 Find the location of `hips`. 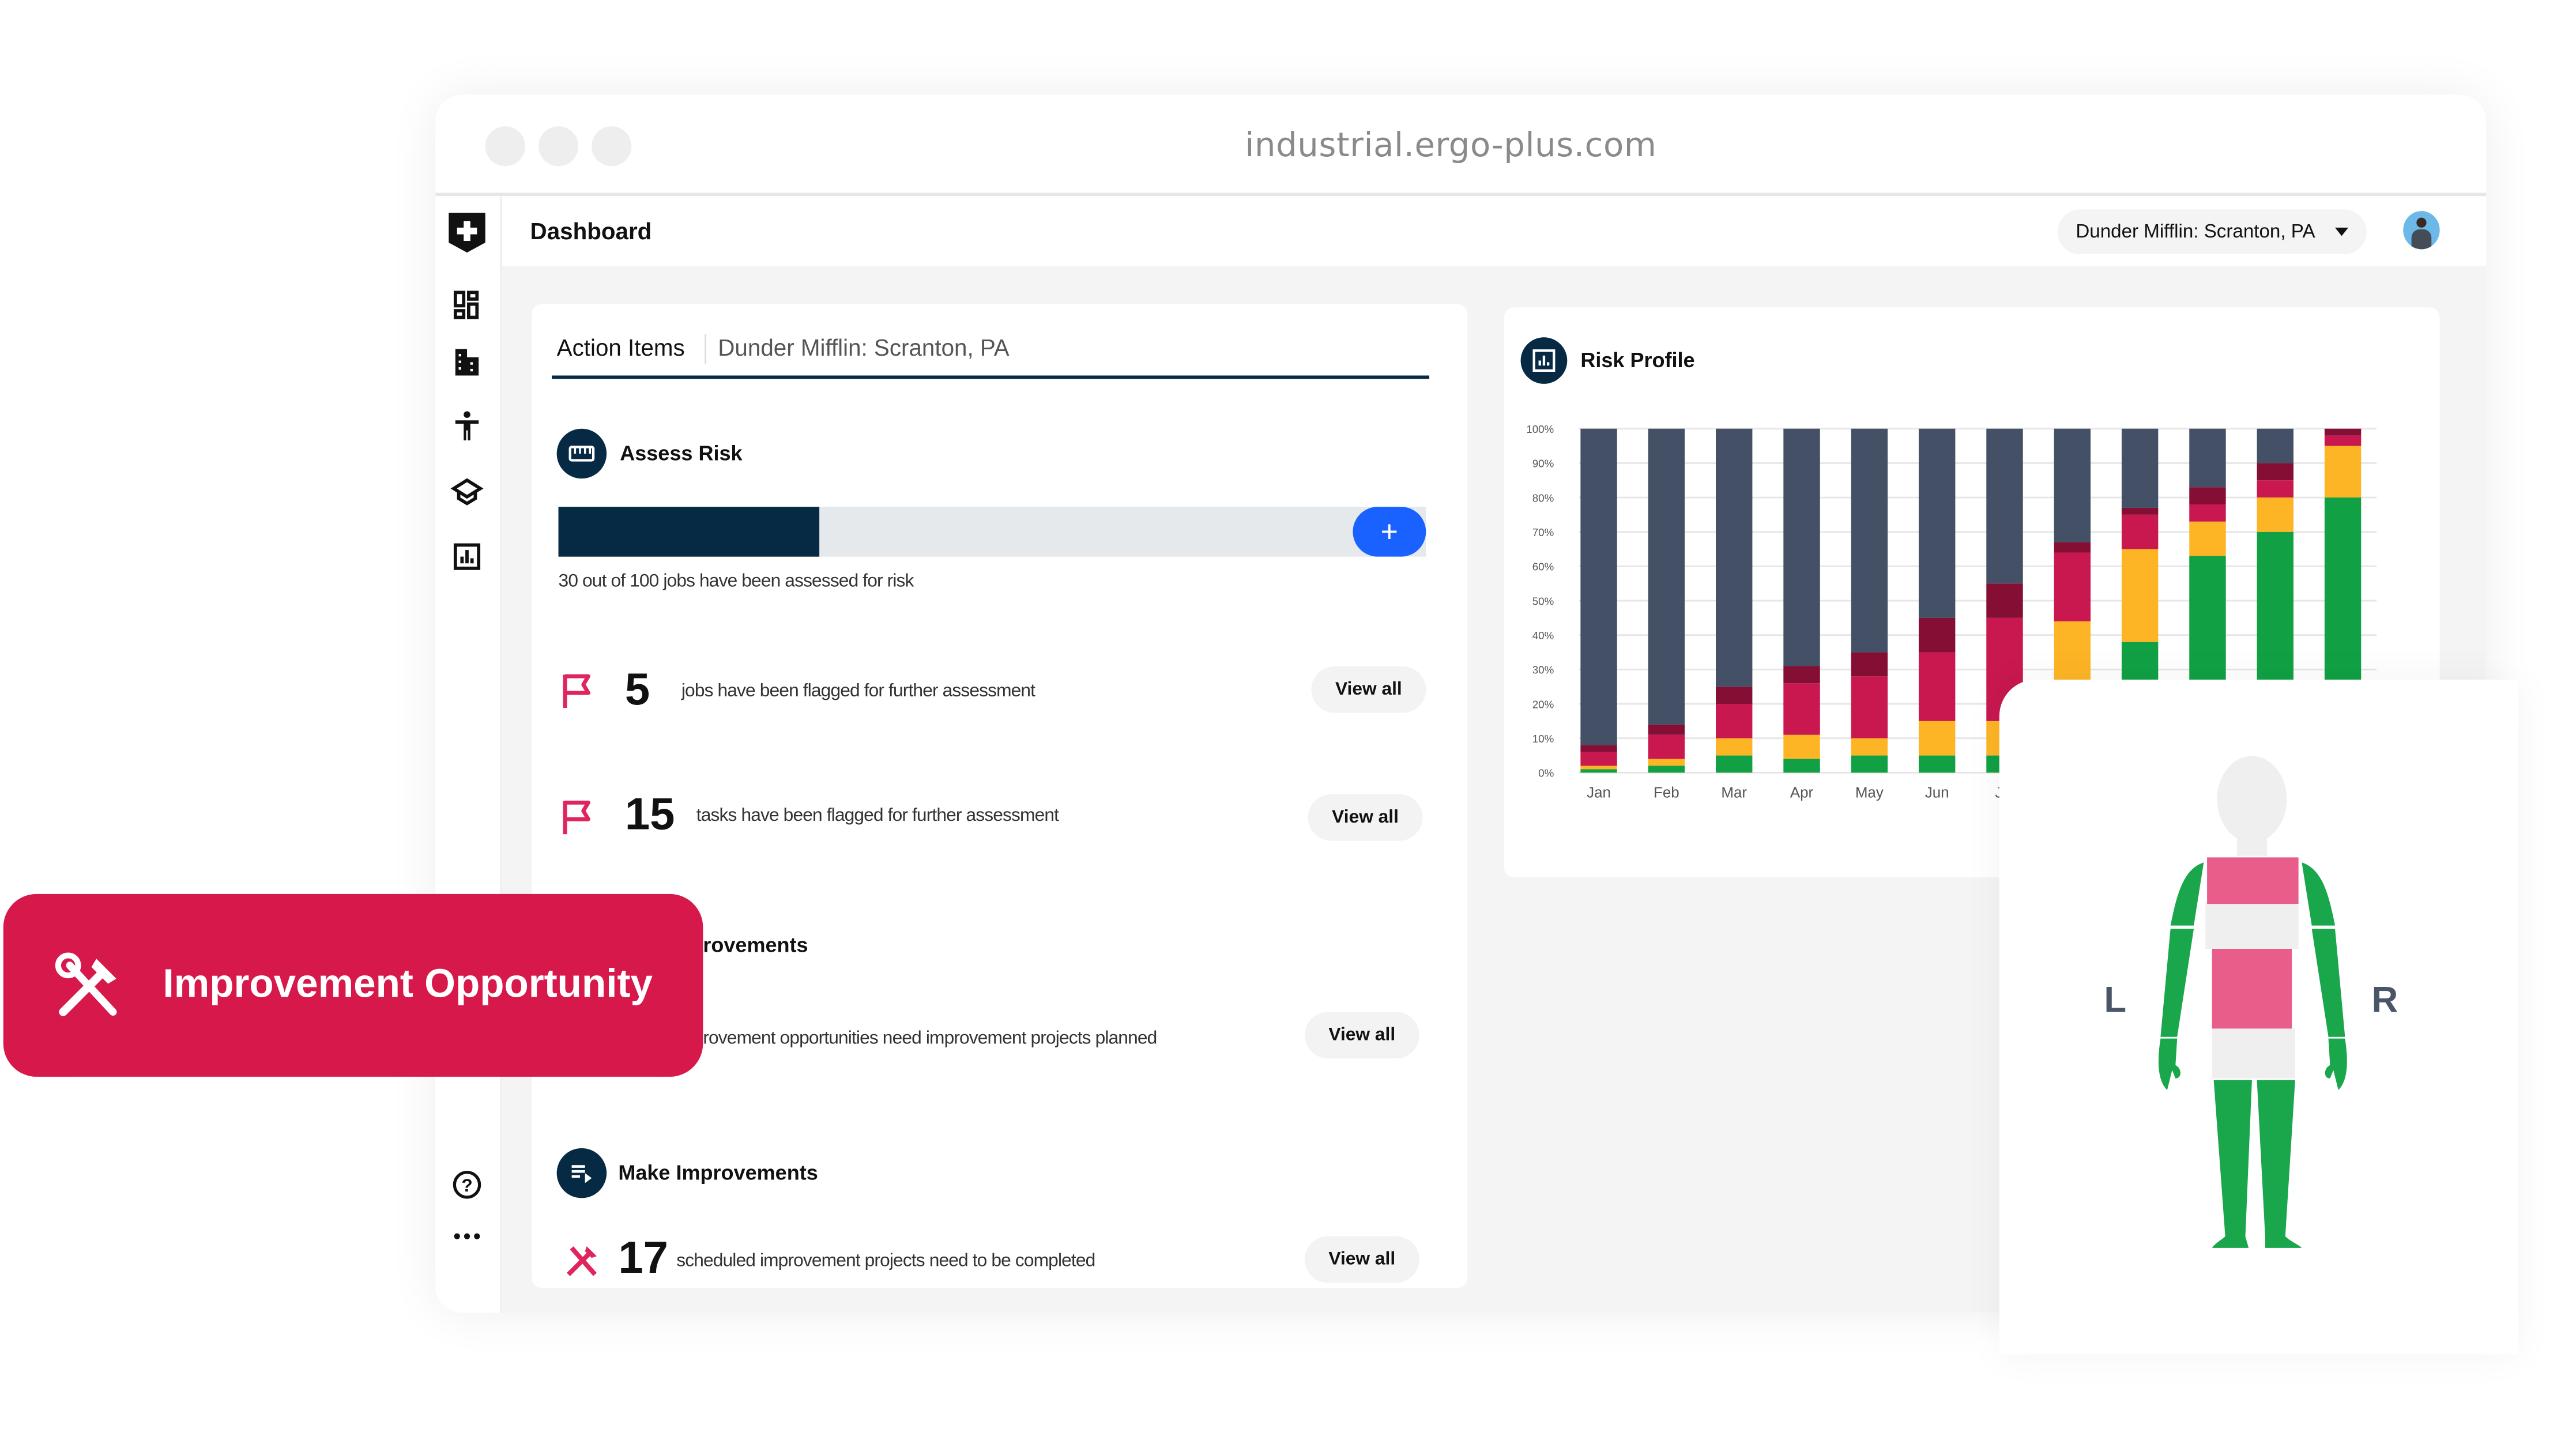

hips is located at coordinates (2253, 1053).